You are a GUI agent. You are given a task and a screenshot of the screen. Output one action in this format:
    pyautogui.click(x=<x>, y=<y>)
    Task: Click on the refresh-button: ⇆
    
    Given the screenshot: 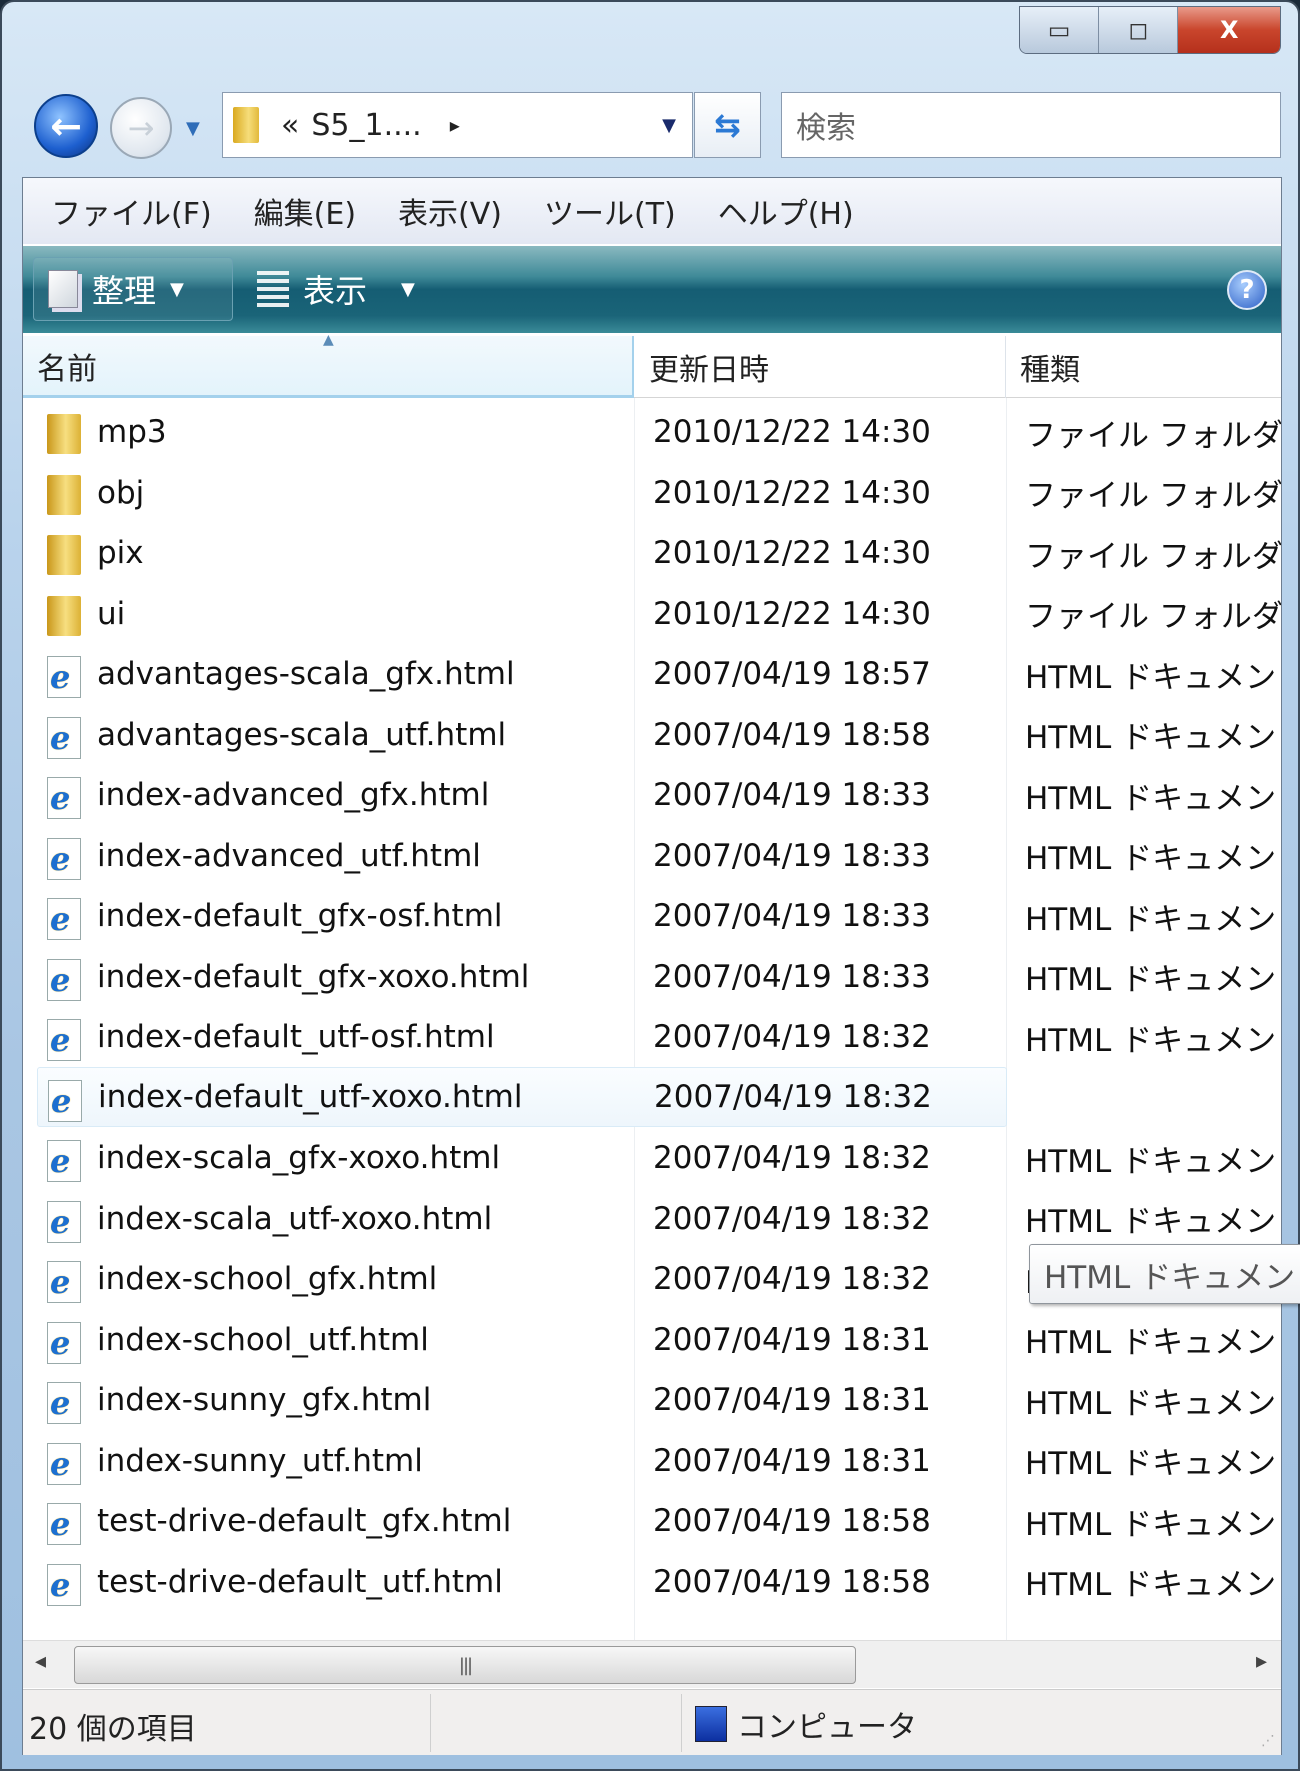 What is the action you would take?
    pyautogui.click(x=727, y=125)
    